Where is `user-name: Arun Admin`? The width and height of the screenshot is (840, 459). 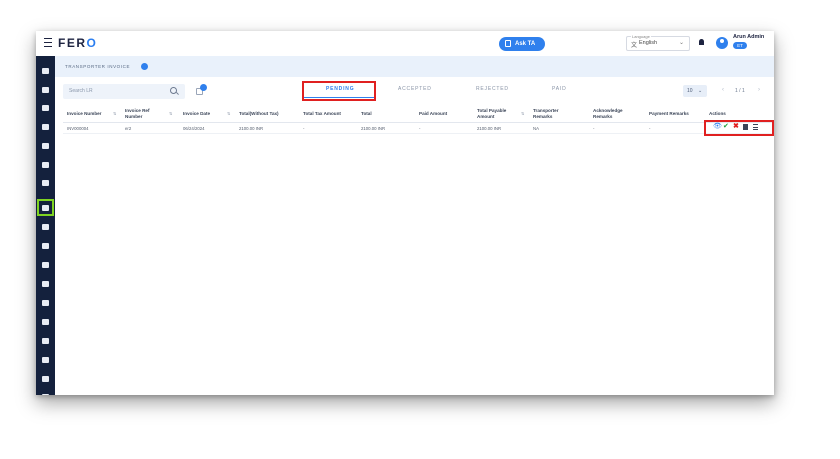
user-name: Arun Admin is located at coordinates (749, 37).